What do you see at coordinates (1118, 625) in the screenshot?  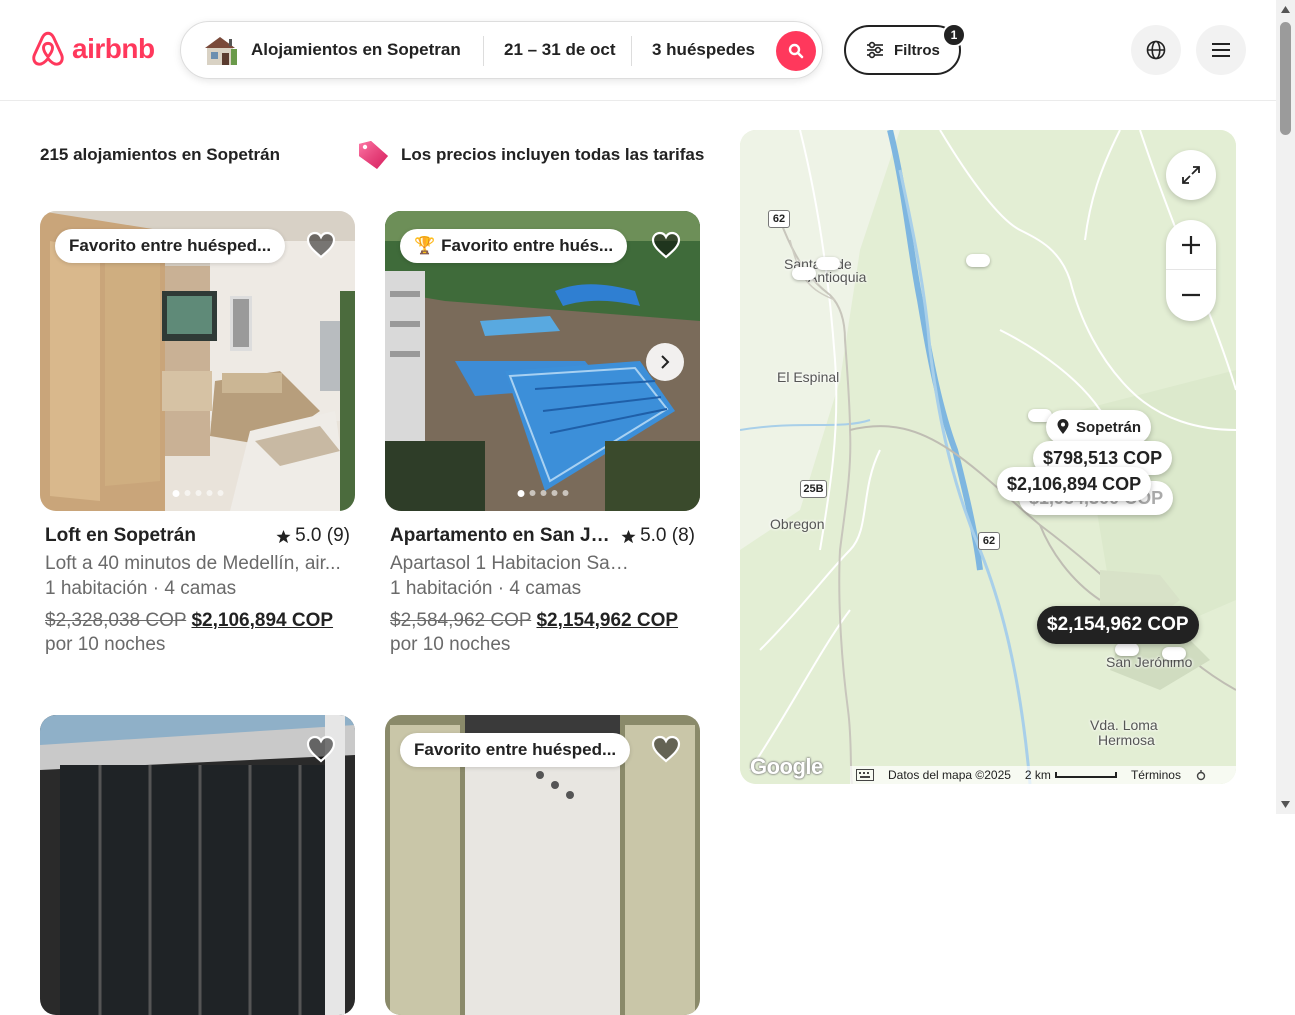 I see `map-price-marker-selected: $2,154,962 COP` at bounding box center [1118, 625].